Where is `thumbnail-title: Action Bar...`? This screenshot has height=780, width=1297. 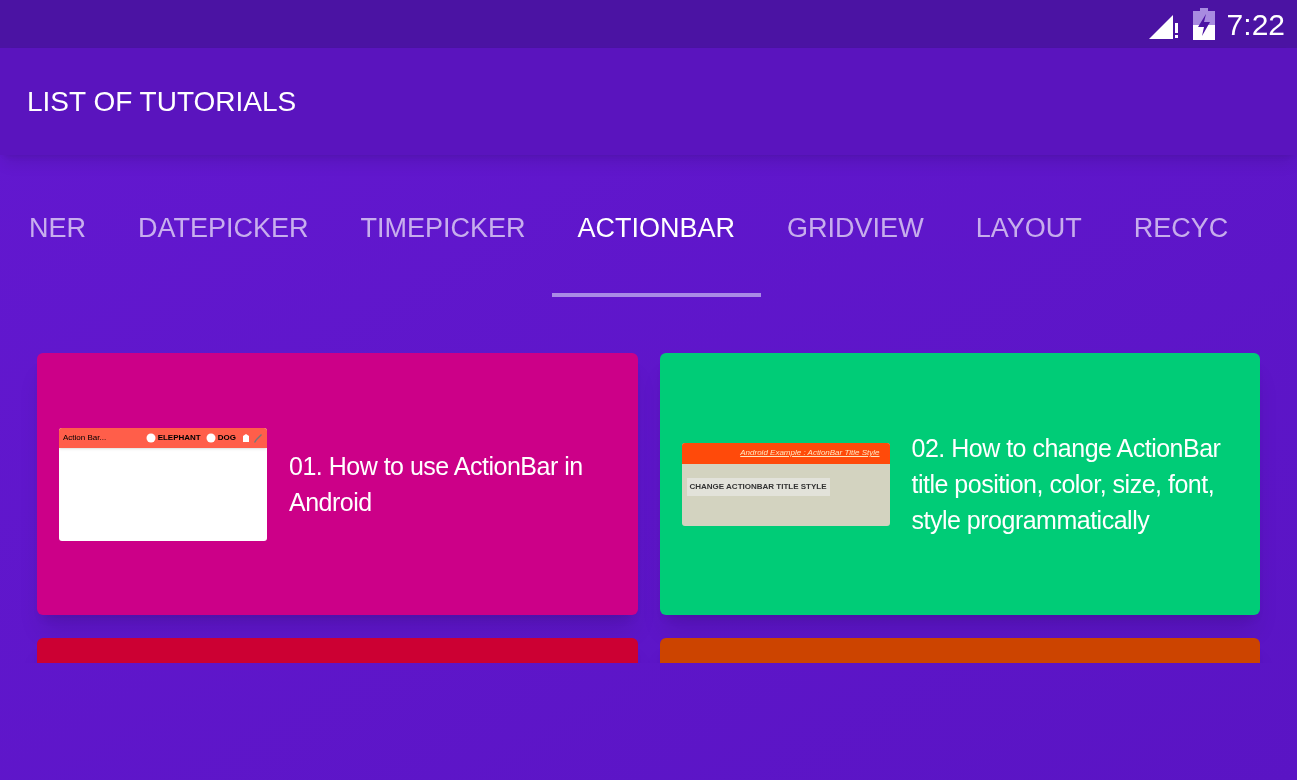 thumbnail-title: Action Bar... is located at coordinates (85, 437).